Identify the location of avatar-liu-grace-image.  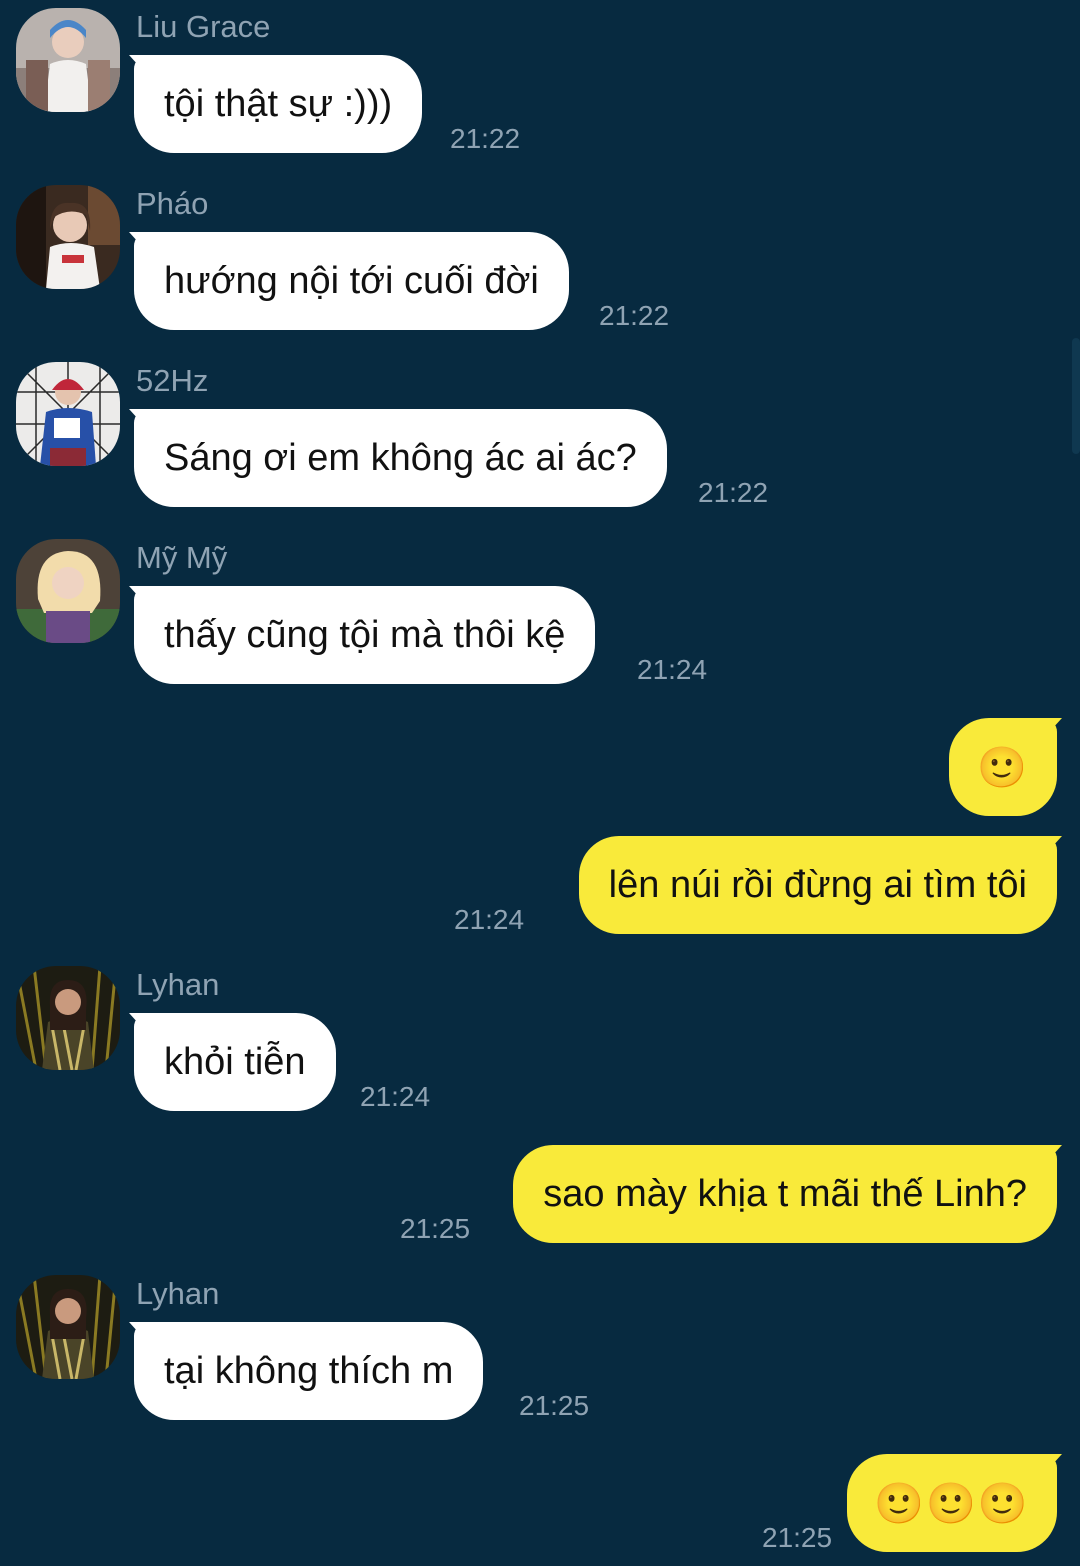
(68, 60).